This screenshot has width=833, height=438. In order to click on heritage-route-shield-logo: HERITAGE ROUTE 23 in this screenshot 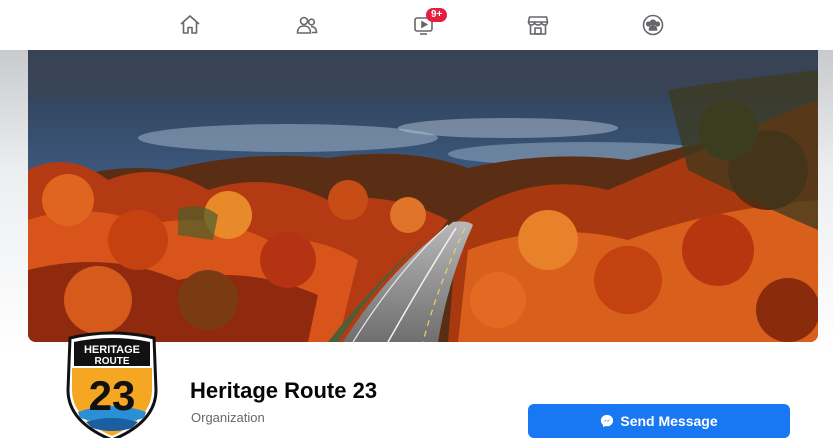, I will do `click(112, 384)`.